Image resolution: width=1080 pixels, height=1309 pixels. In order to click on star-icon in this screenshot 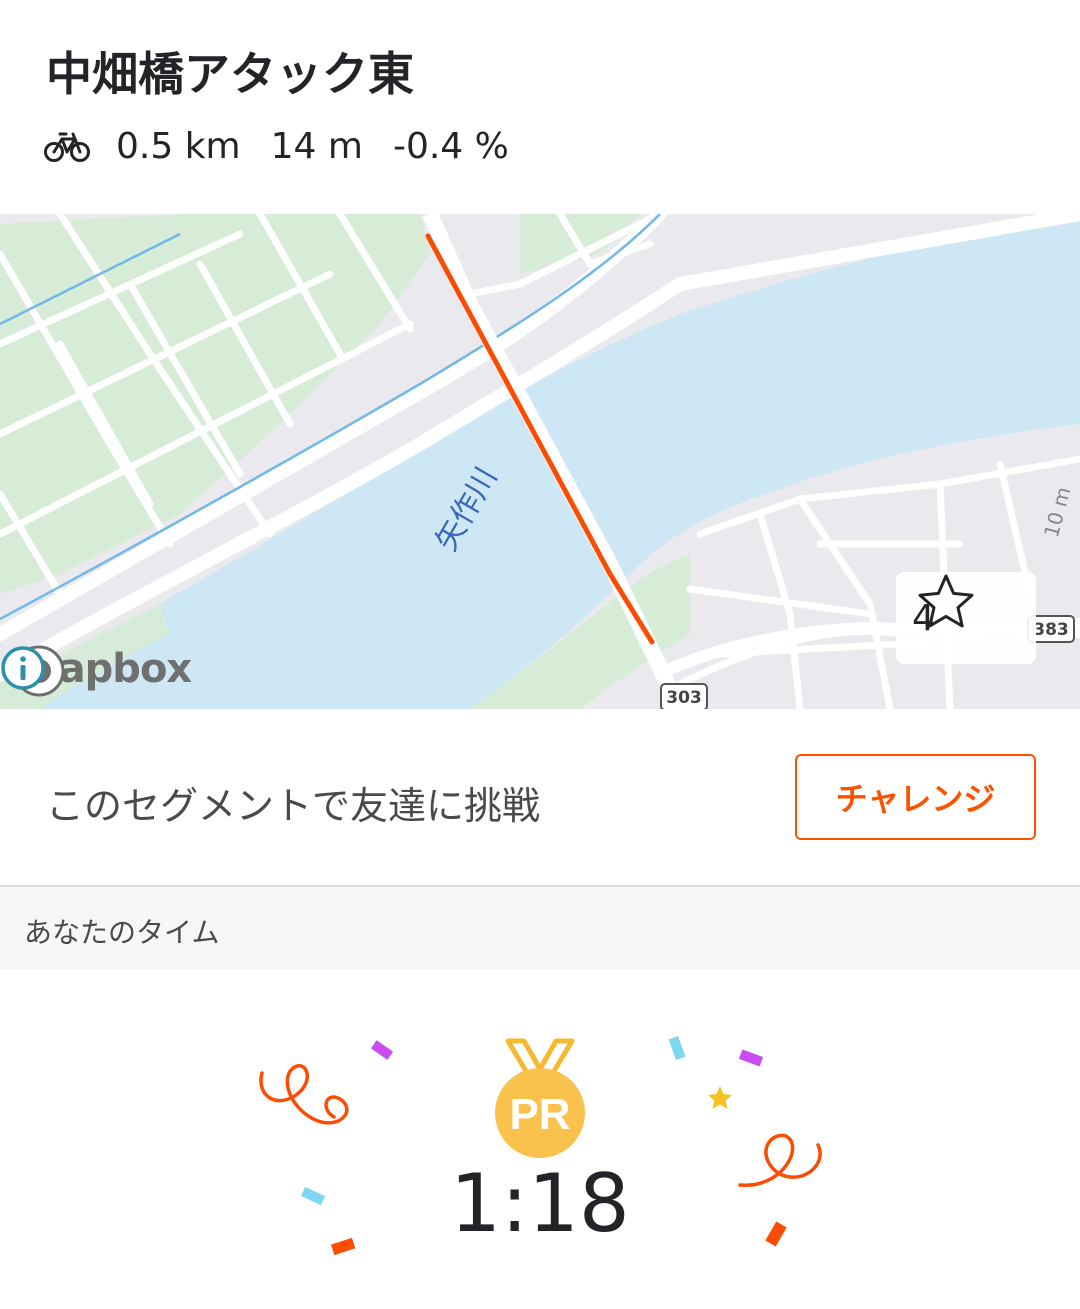, I will do `click(946, 601)`.